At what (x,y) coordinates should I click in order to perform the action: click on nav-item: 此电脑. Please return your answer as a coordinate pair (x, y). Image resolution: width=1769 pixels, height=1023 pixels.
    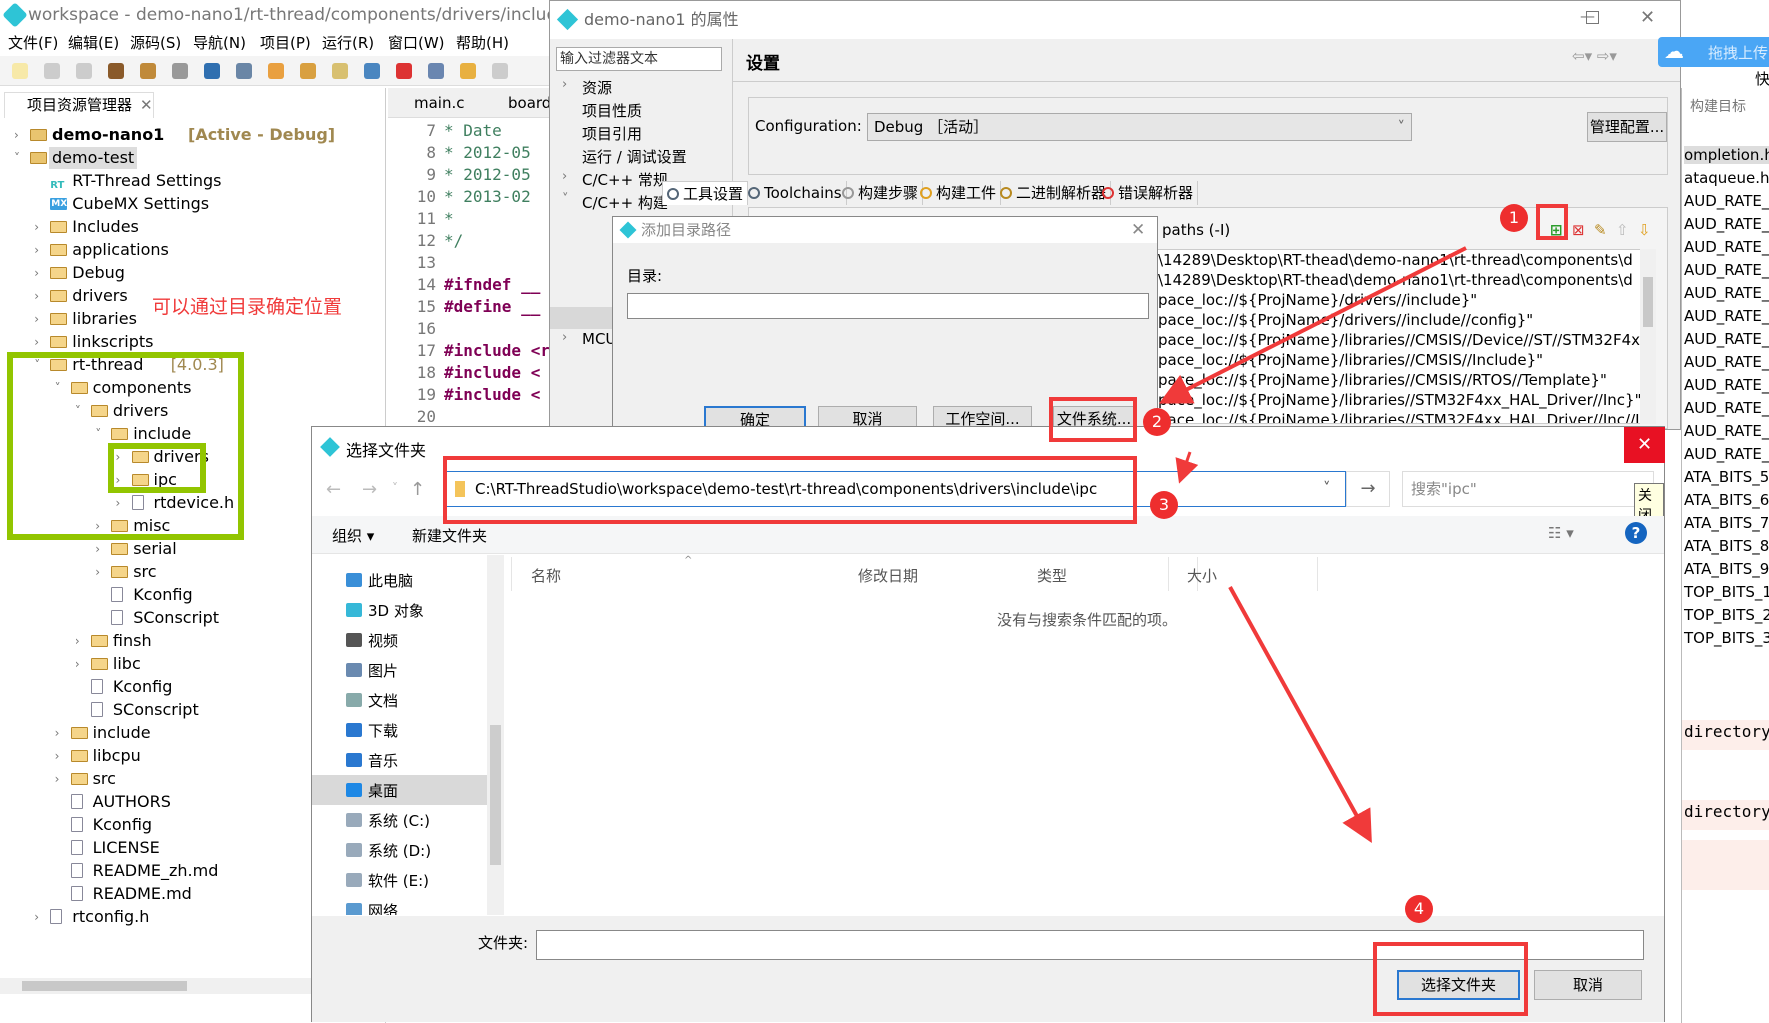
    Looking at the image, I should click on (399, 580).